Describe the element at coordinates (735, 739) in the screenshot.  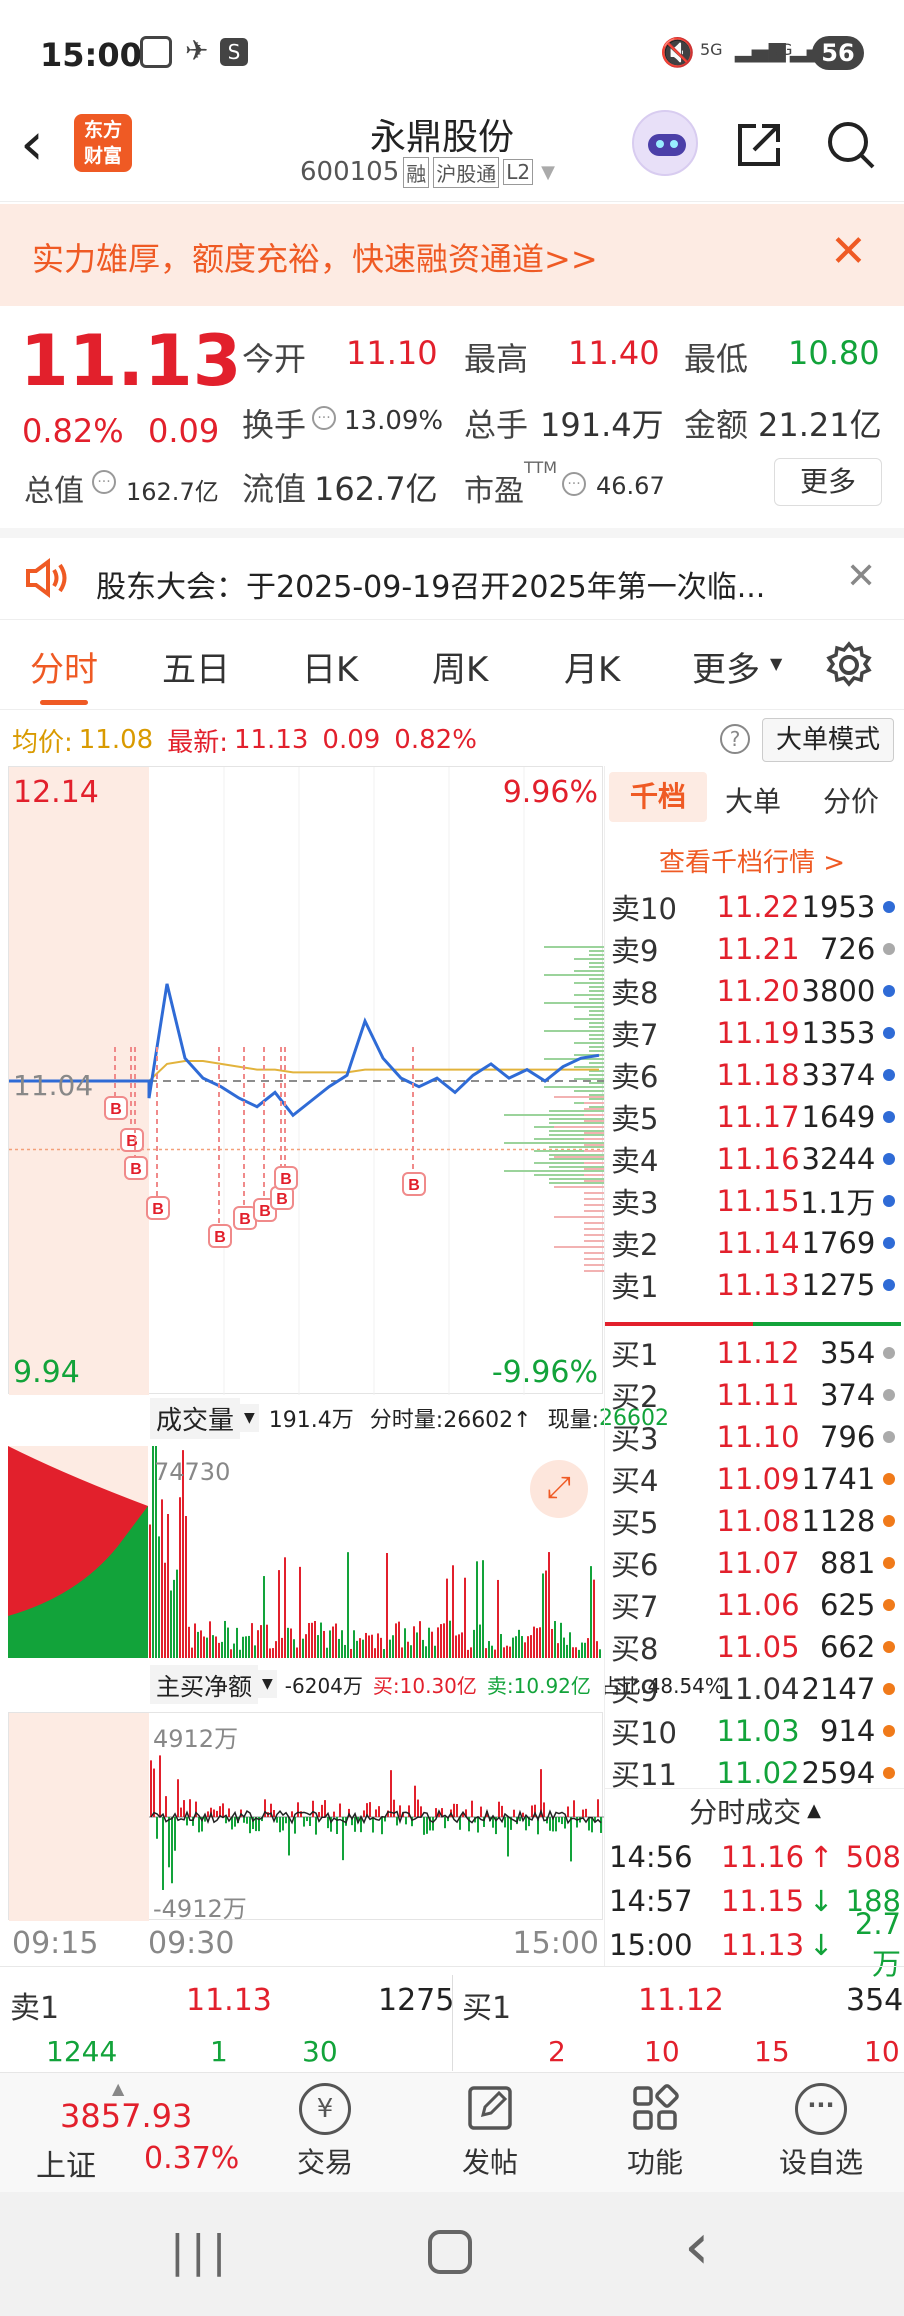
I see `help-icon: ?` at that location.